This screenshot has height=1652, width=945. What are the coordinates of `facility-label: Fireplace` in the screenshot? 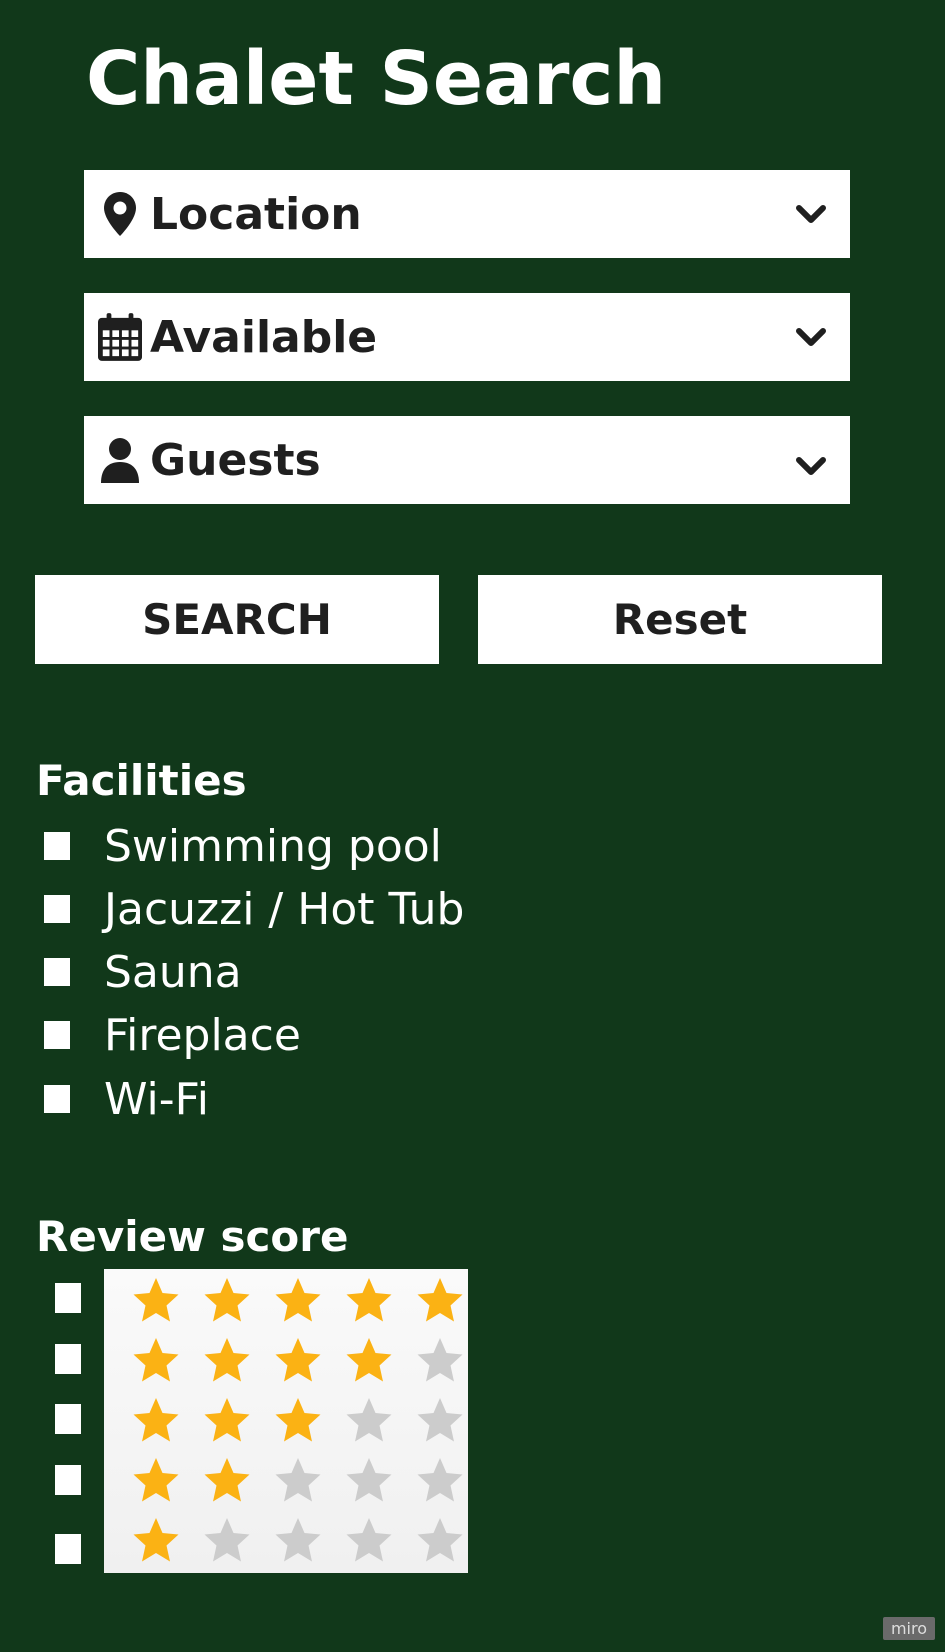 It's located at (202, 1035).